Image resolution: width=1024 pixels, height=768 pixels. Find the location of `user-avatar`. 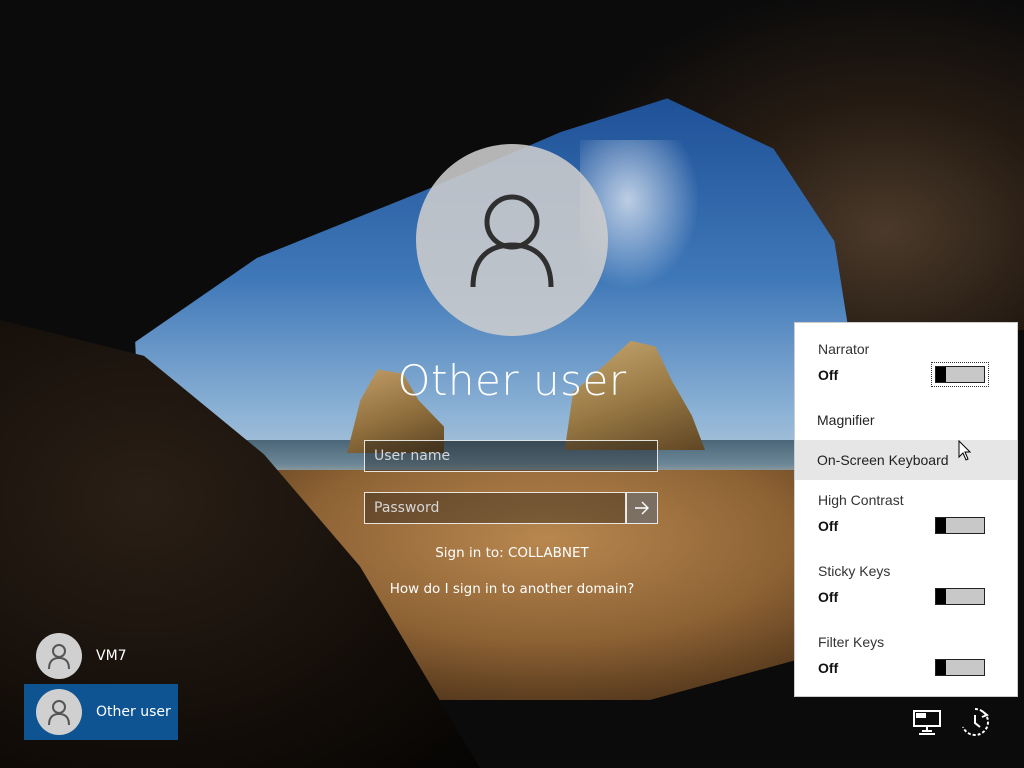

user-avatar is located at coordinates (512, 240).